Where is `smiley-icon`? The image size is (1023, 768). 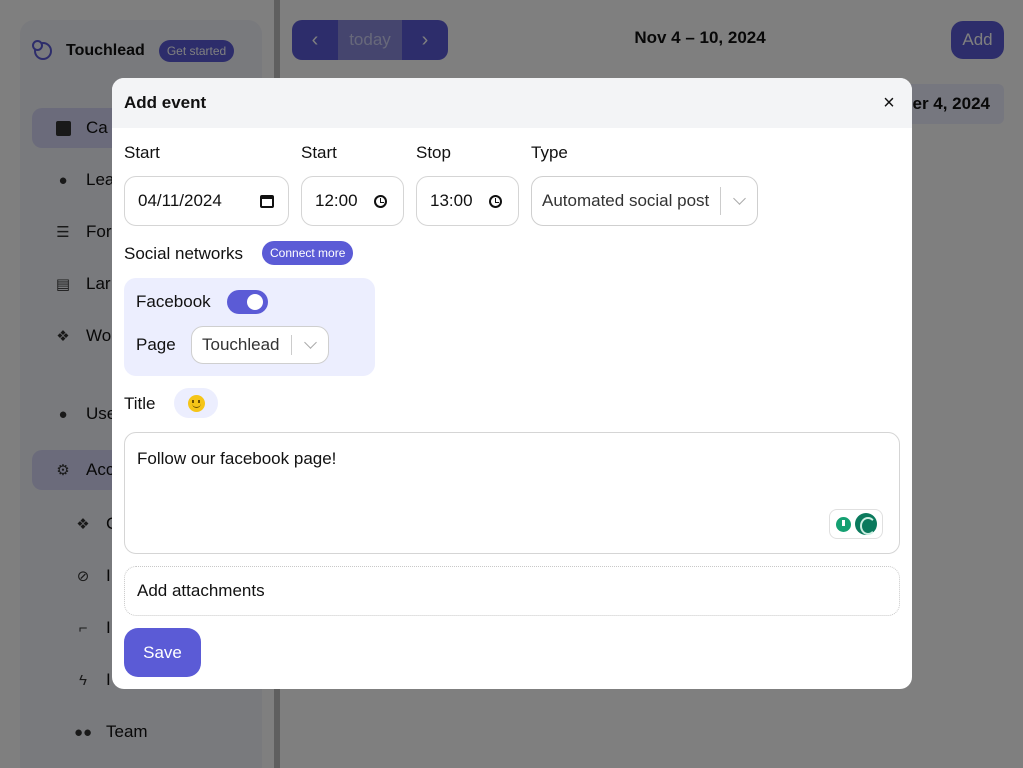
smiley-icon is located at coordinates (196, 403).